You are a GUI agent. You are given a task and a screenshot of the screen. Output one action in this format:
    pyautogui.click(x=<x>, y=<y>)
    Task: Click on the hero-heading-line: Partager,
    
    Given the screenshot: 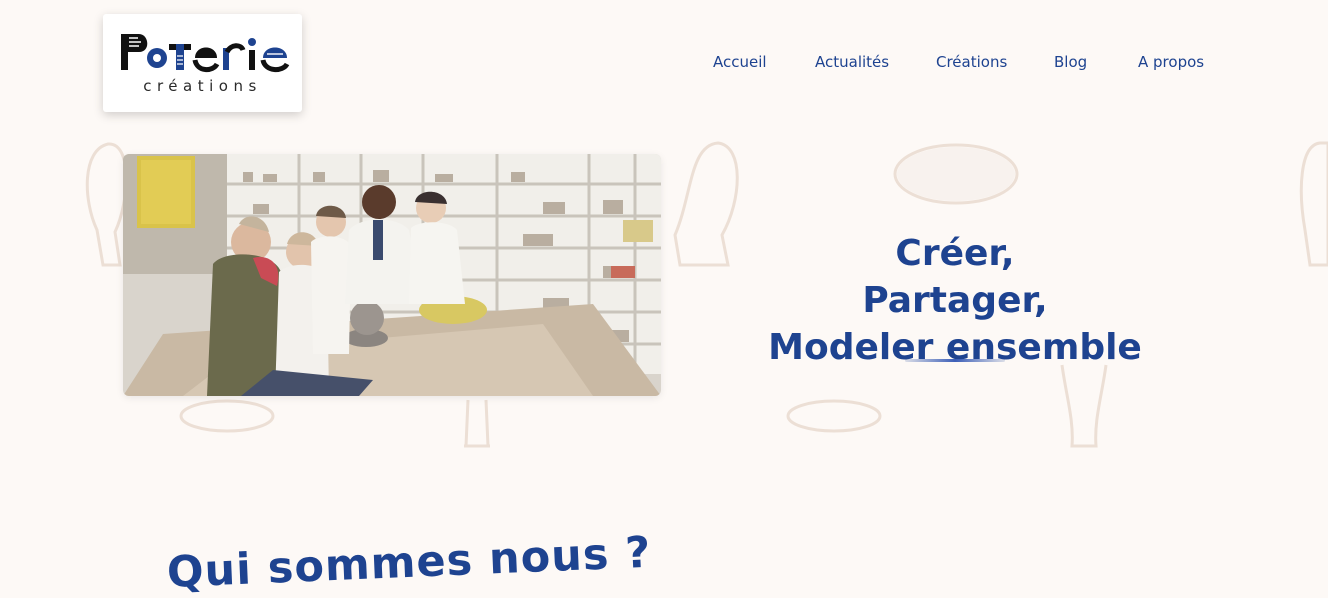 What is the action you would take?
    pyautogui.click(x=955, y=301)
    